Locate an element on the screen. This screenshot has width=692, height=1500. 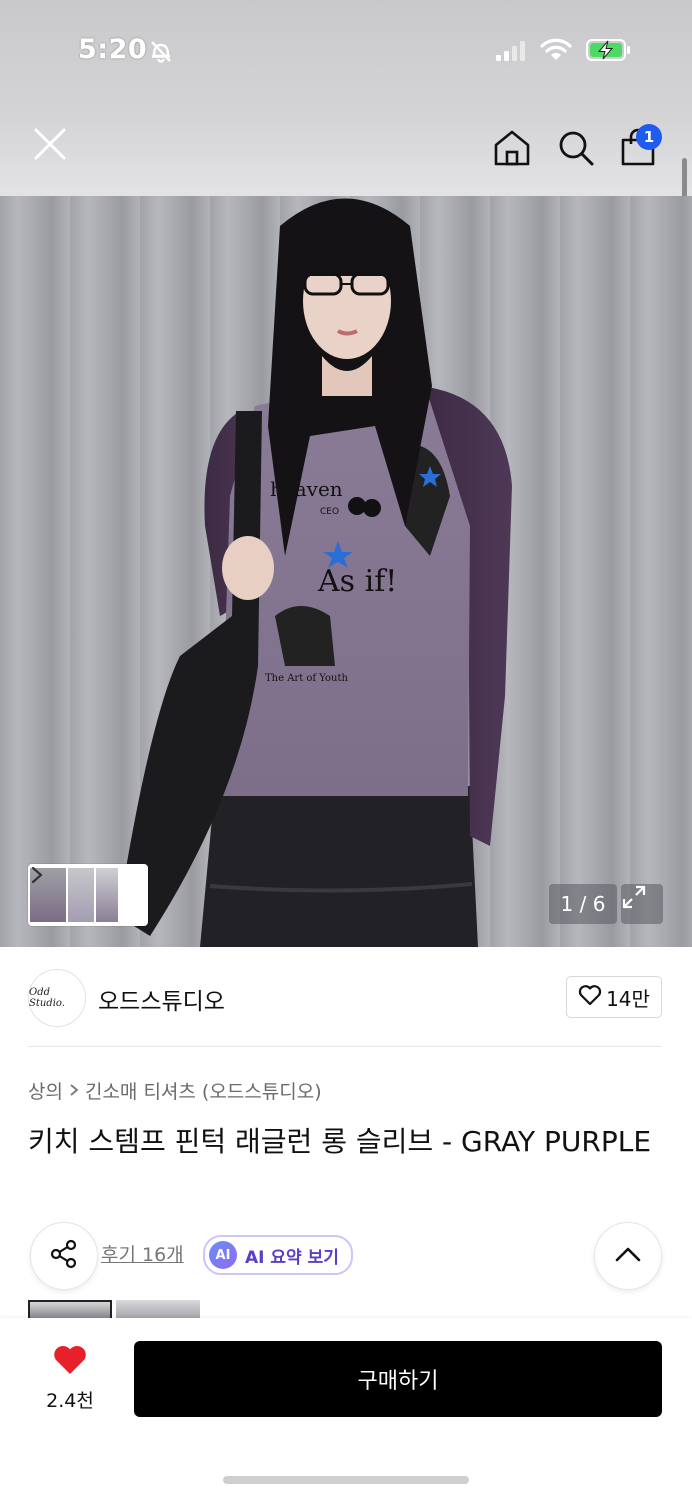
svg-text: As if! is located at coordinates (357, 581).